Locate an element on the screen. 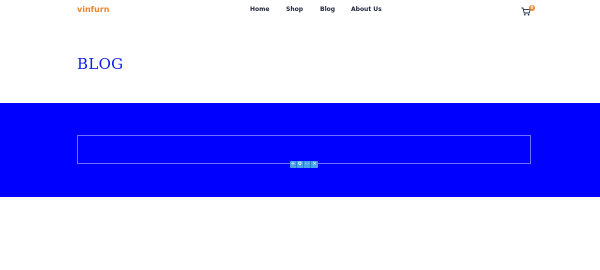  add-icon: + is located at coordinates (293, 164).